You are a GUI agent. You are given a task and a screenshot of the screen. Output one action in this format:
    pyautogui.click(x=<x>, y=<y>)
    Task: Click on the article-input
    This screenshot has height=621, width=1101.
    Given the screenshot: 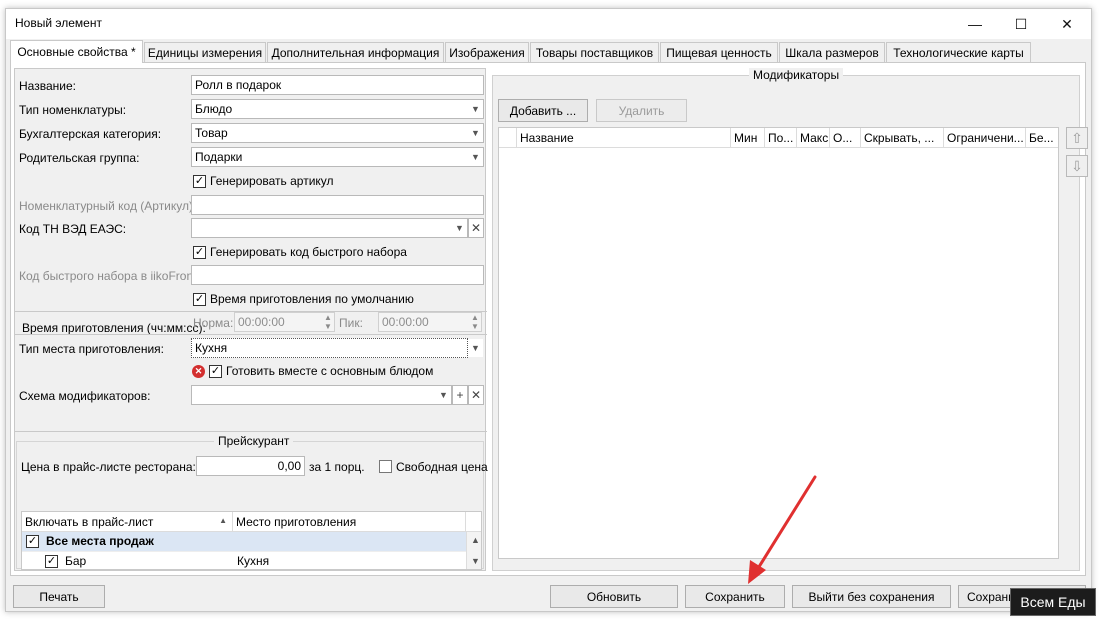 What is the action you would take?
    pyautogui.click(x=337, y=205)
    